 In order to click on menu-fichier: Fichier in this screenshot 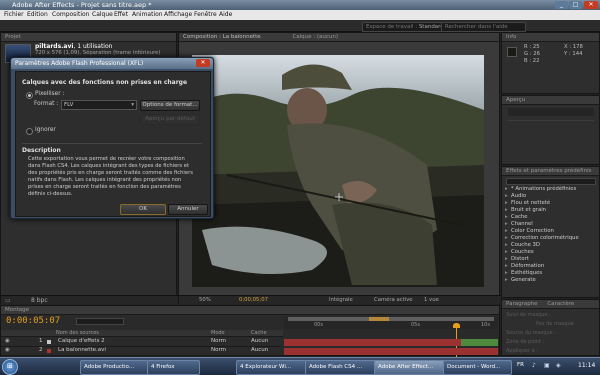, I will do `click(14, 14)`.